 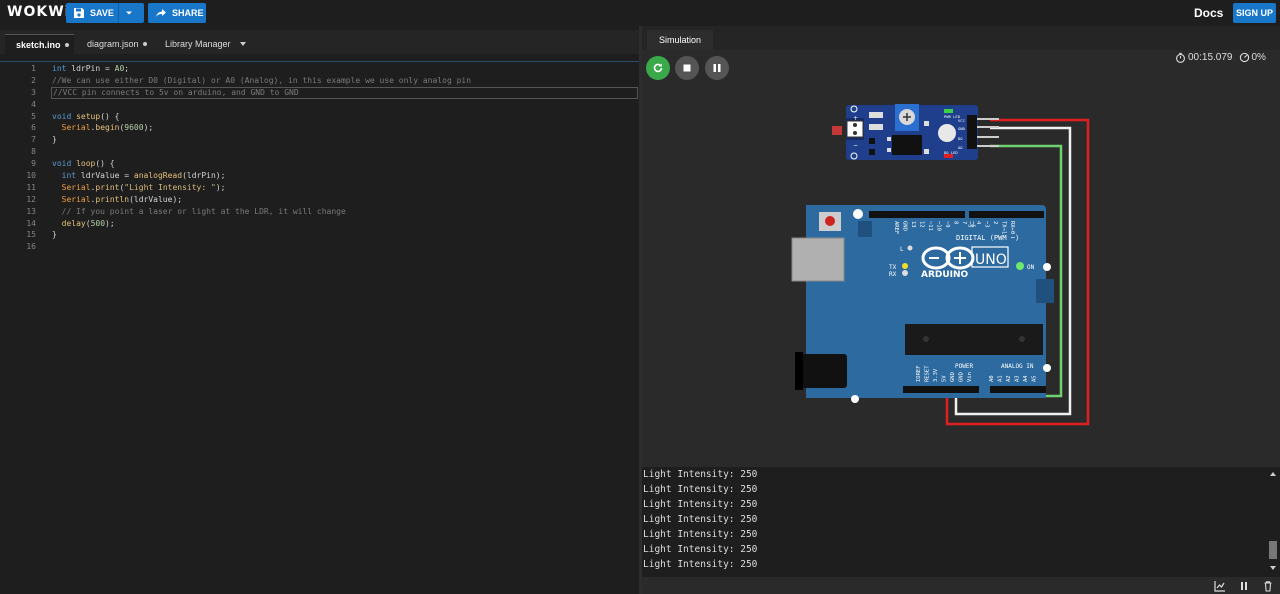 What do you see at coordinates (33, 152) in the screenshot?
I see `line-number: 8` at bounding box center [33, 152].